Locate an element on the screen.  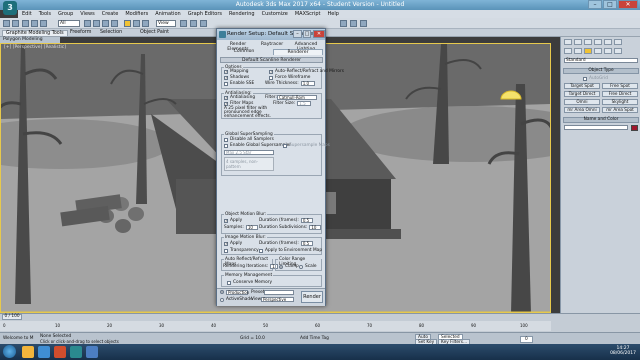
keyboard-shortcut-icon is located at coordinates (203, 23).